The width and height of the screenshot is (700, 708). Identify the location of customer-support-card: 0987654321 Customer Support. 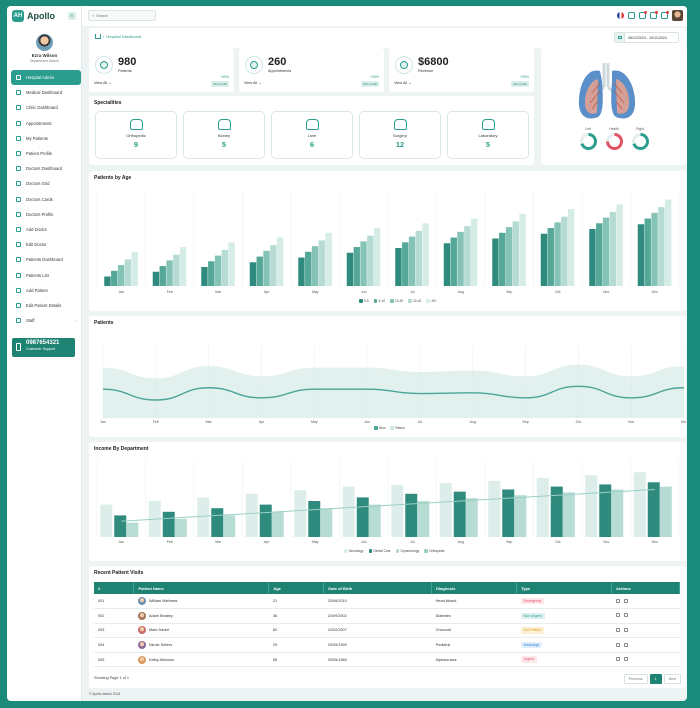
(43, 347).